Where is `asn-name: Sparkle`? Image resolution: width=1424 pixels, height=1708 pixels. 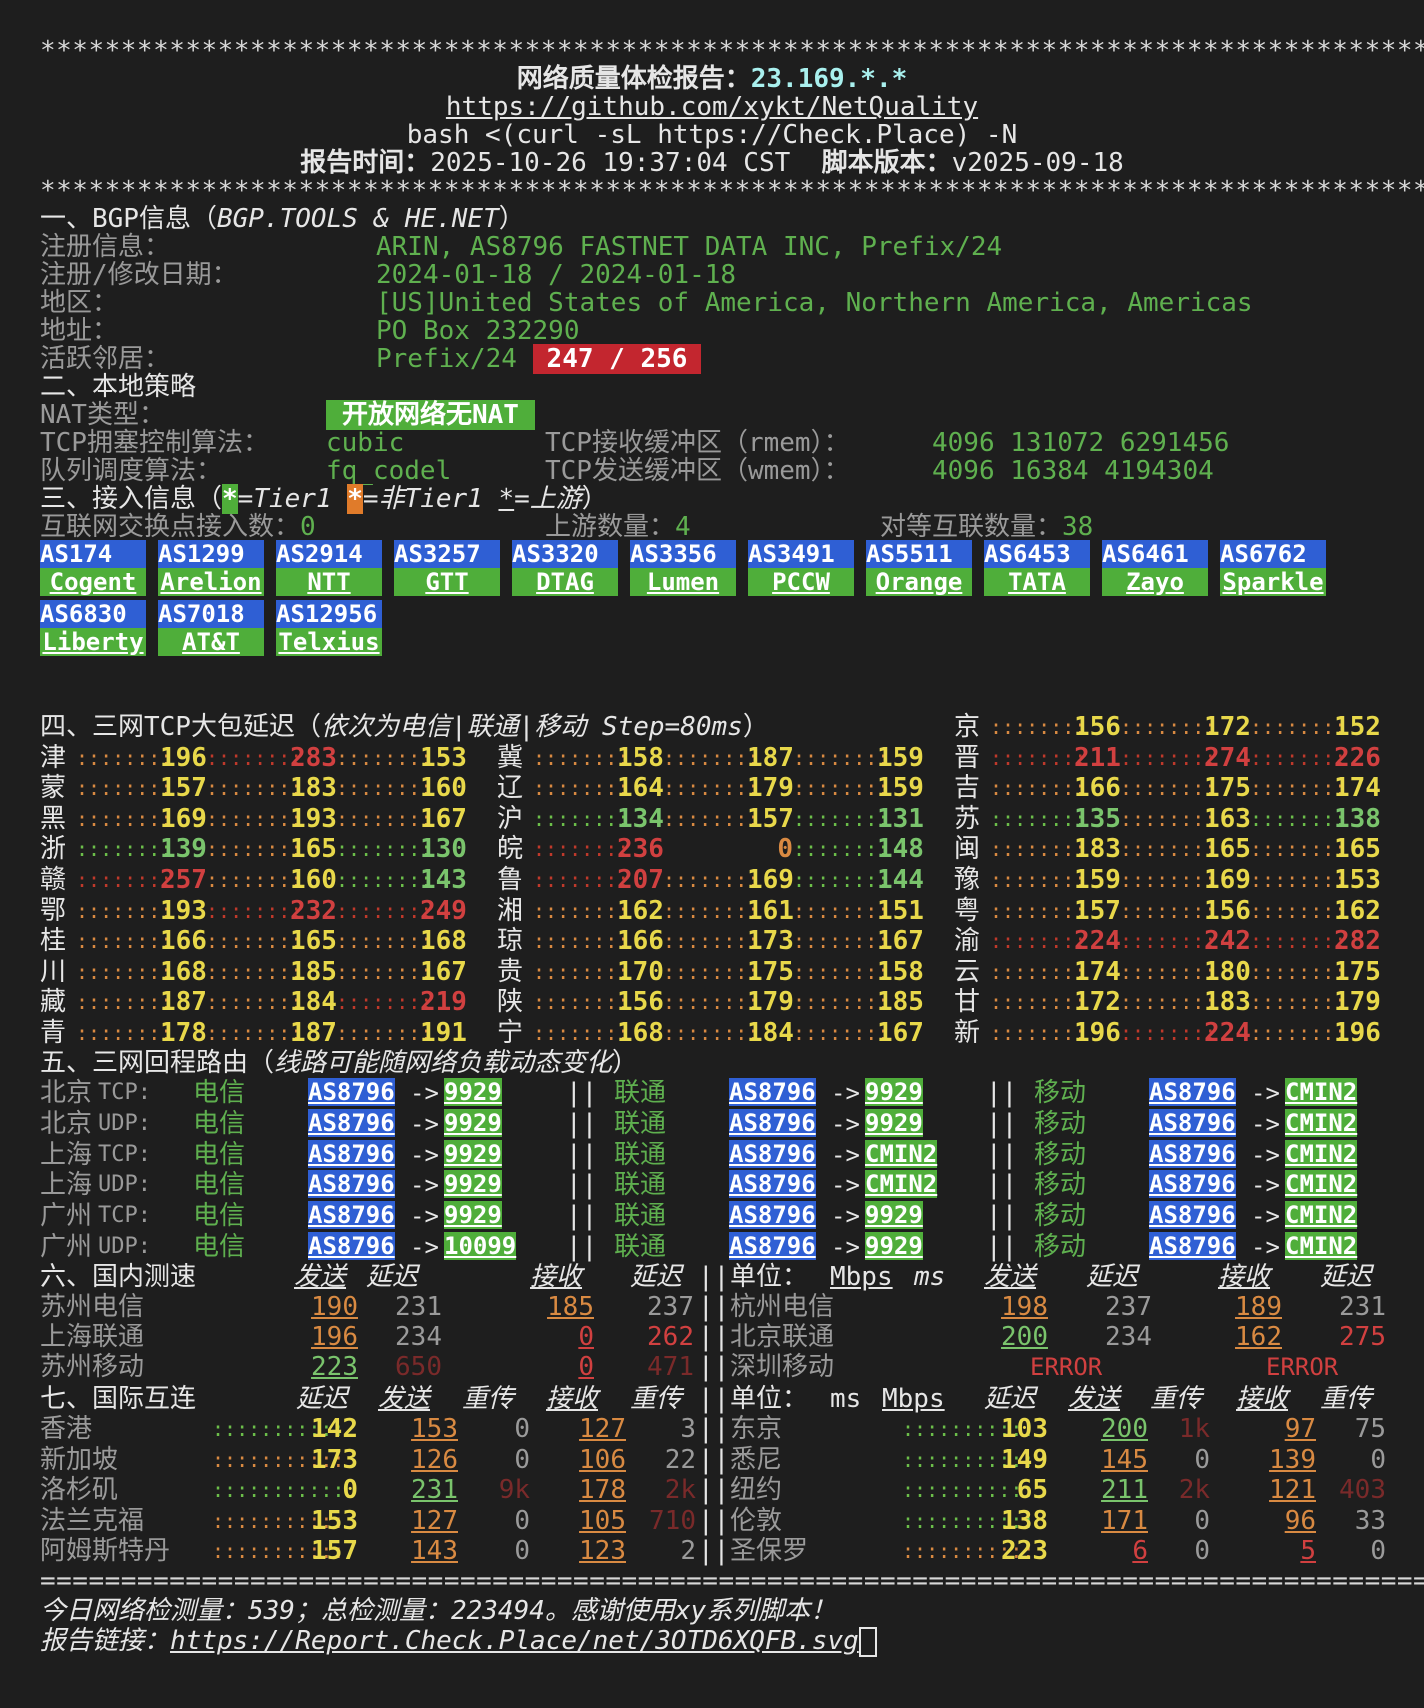
asn-name: Sparkle is located at coordinates (1273, 582).